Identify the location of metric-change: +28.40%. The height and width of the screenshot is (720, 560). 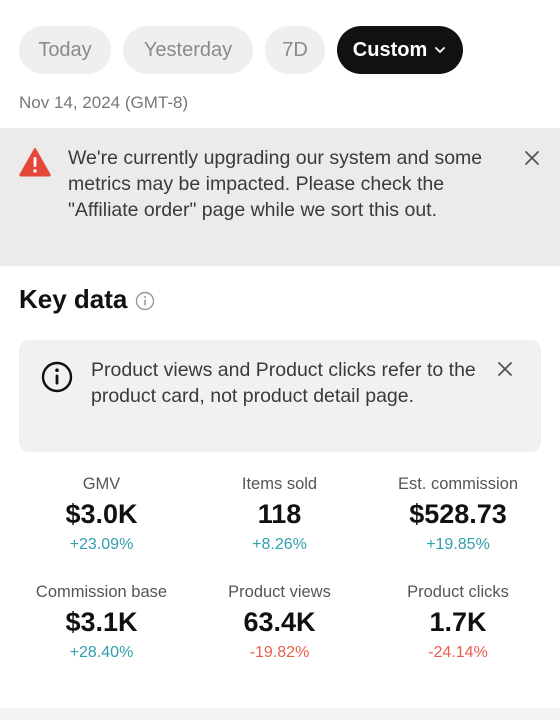
(101, 652).